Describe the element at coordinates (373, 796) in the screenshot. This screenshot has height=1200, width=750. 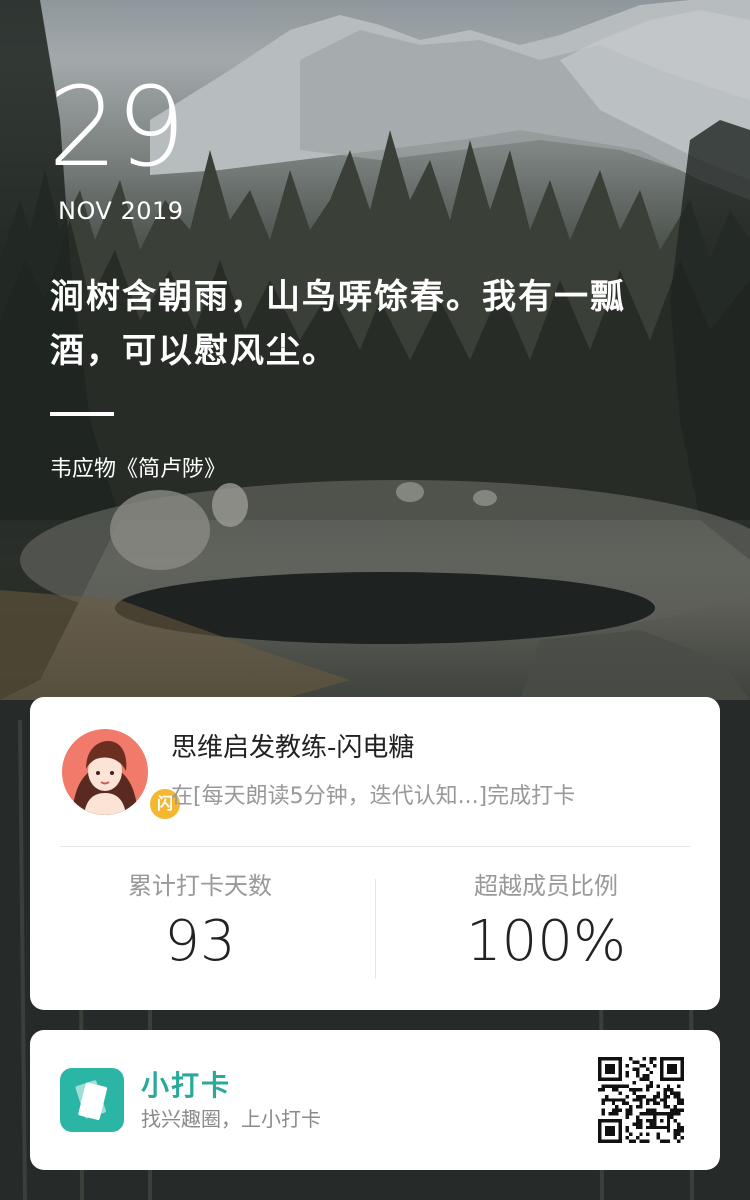
I see `checkin-status-text: 在[每天朗读5分钟，迭代认知...]完成打卡` at that location.